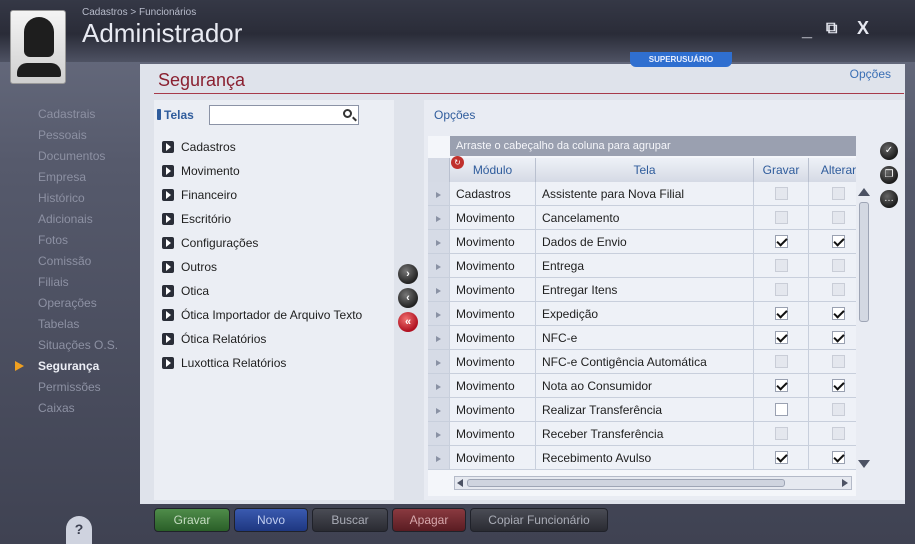 The height and width of the screenshot is (544, 915). Describe the element at coordinates (845, 483) in the screenshot. I see `scroll-right-icon` at that location.